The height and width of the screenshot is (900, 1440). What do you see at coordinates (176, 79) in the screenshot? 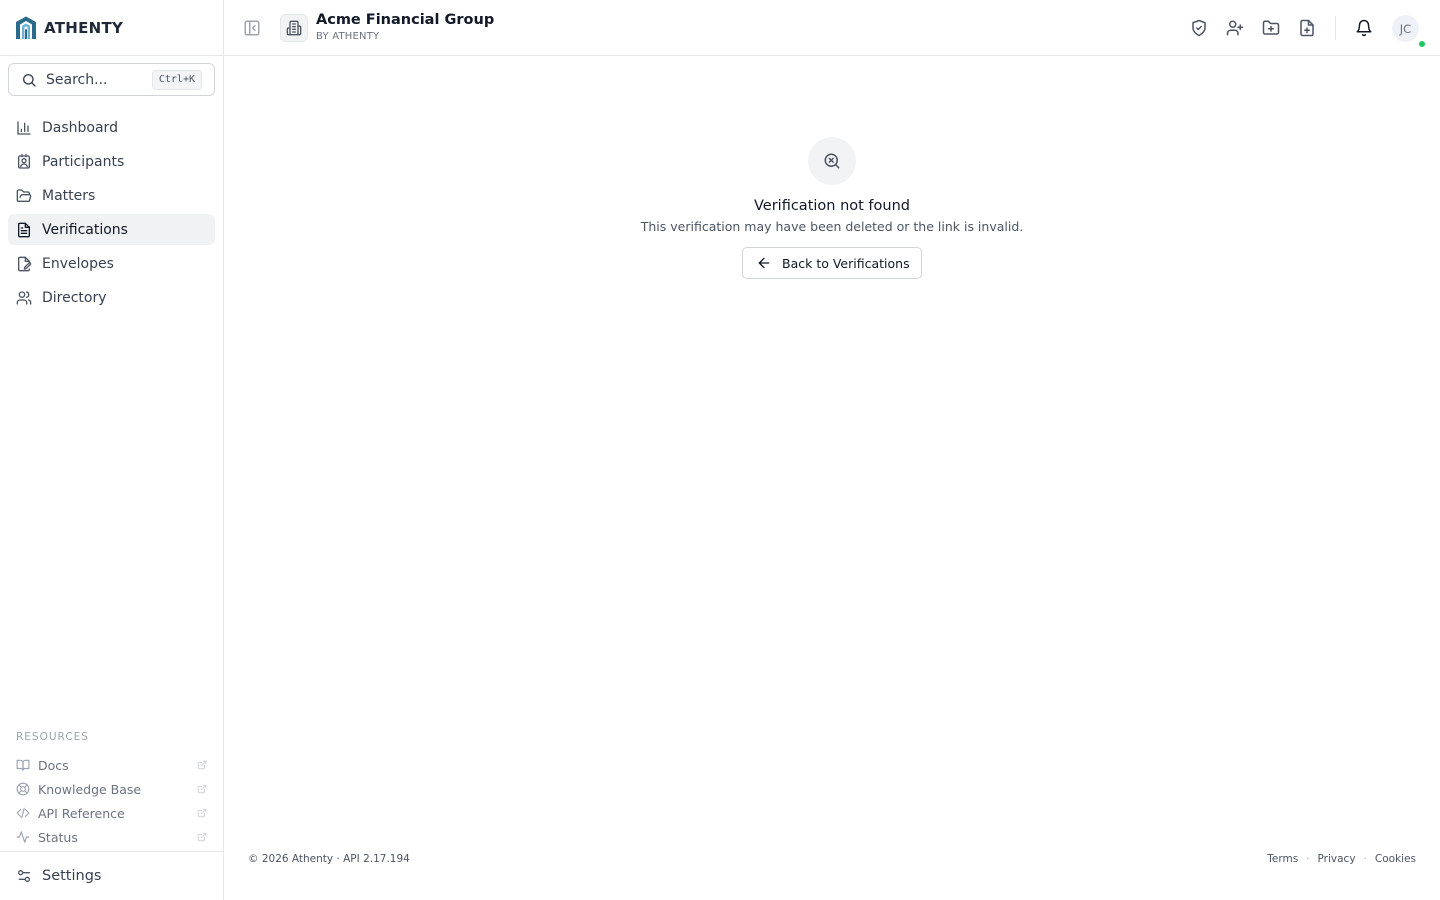
I see `search-shortcut-badge: Ctrl+K` at bounding box center [176, 79].